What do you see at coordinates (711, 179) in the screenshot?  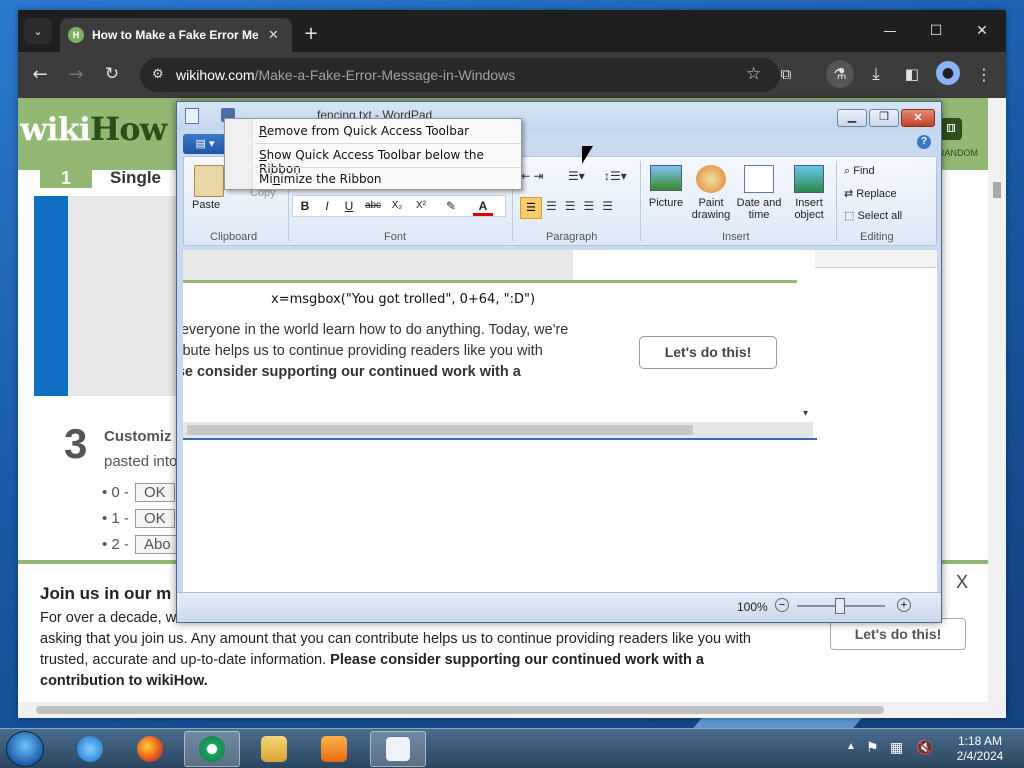 I see `paint-drawing-icon` at bounding box center [711, 179].